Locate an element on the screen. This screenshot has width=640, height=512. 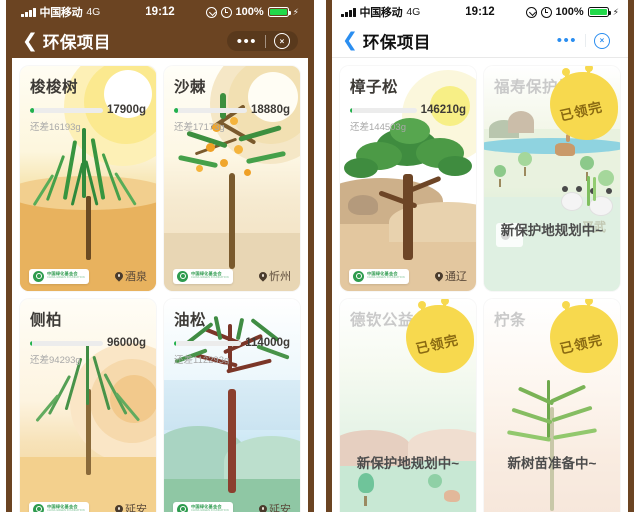
progress-row: 96000g is located at coordinates (88, 343).